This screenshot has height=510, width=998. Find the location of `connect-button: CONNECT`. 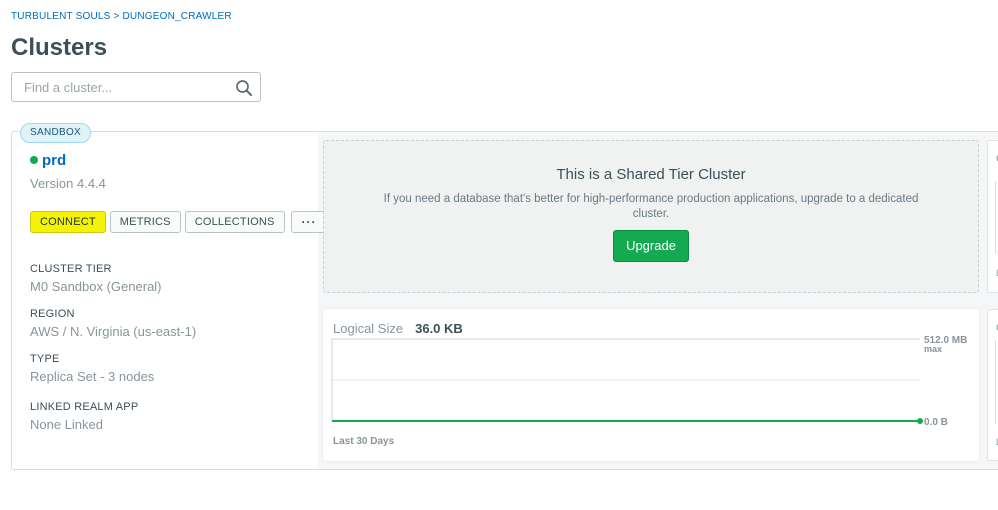

connect-button: CONNECT is located at coordinates (68, 222).